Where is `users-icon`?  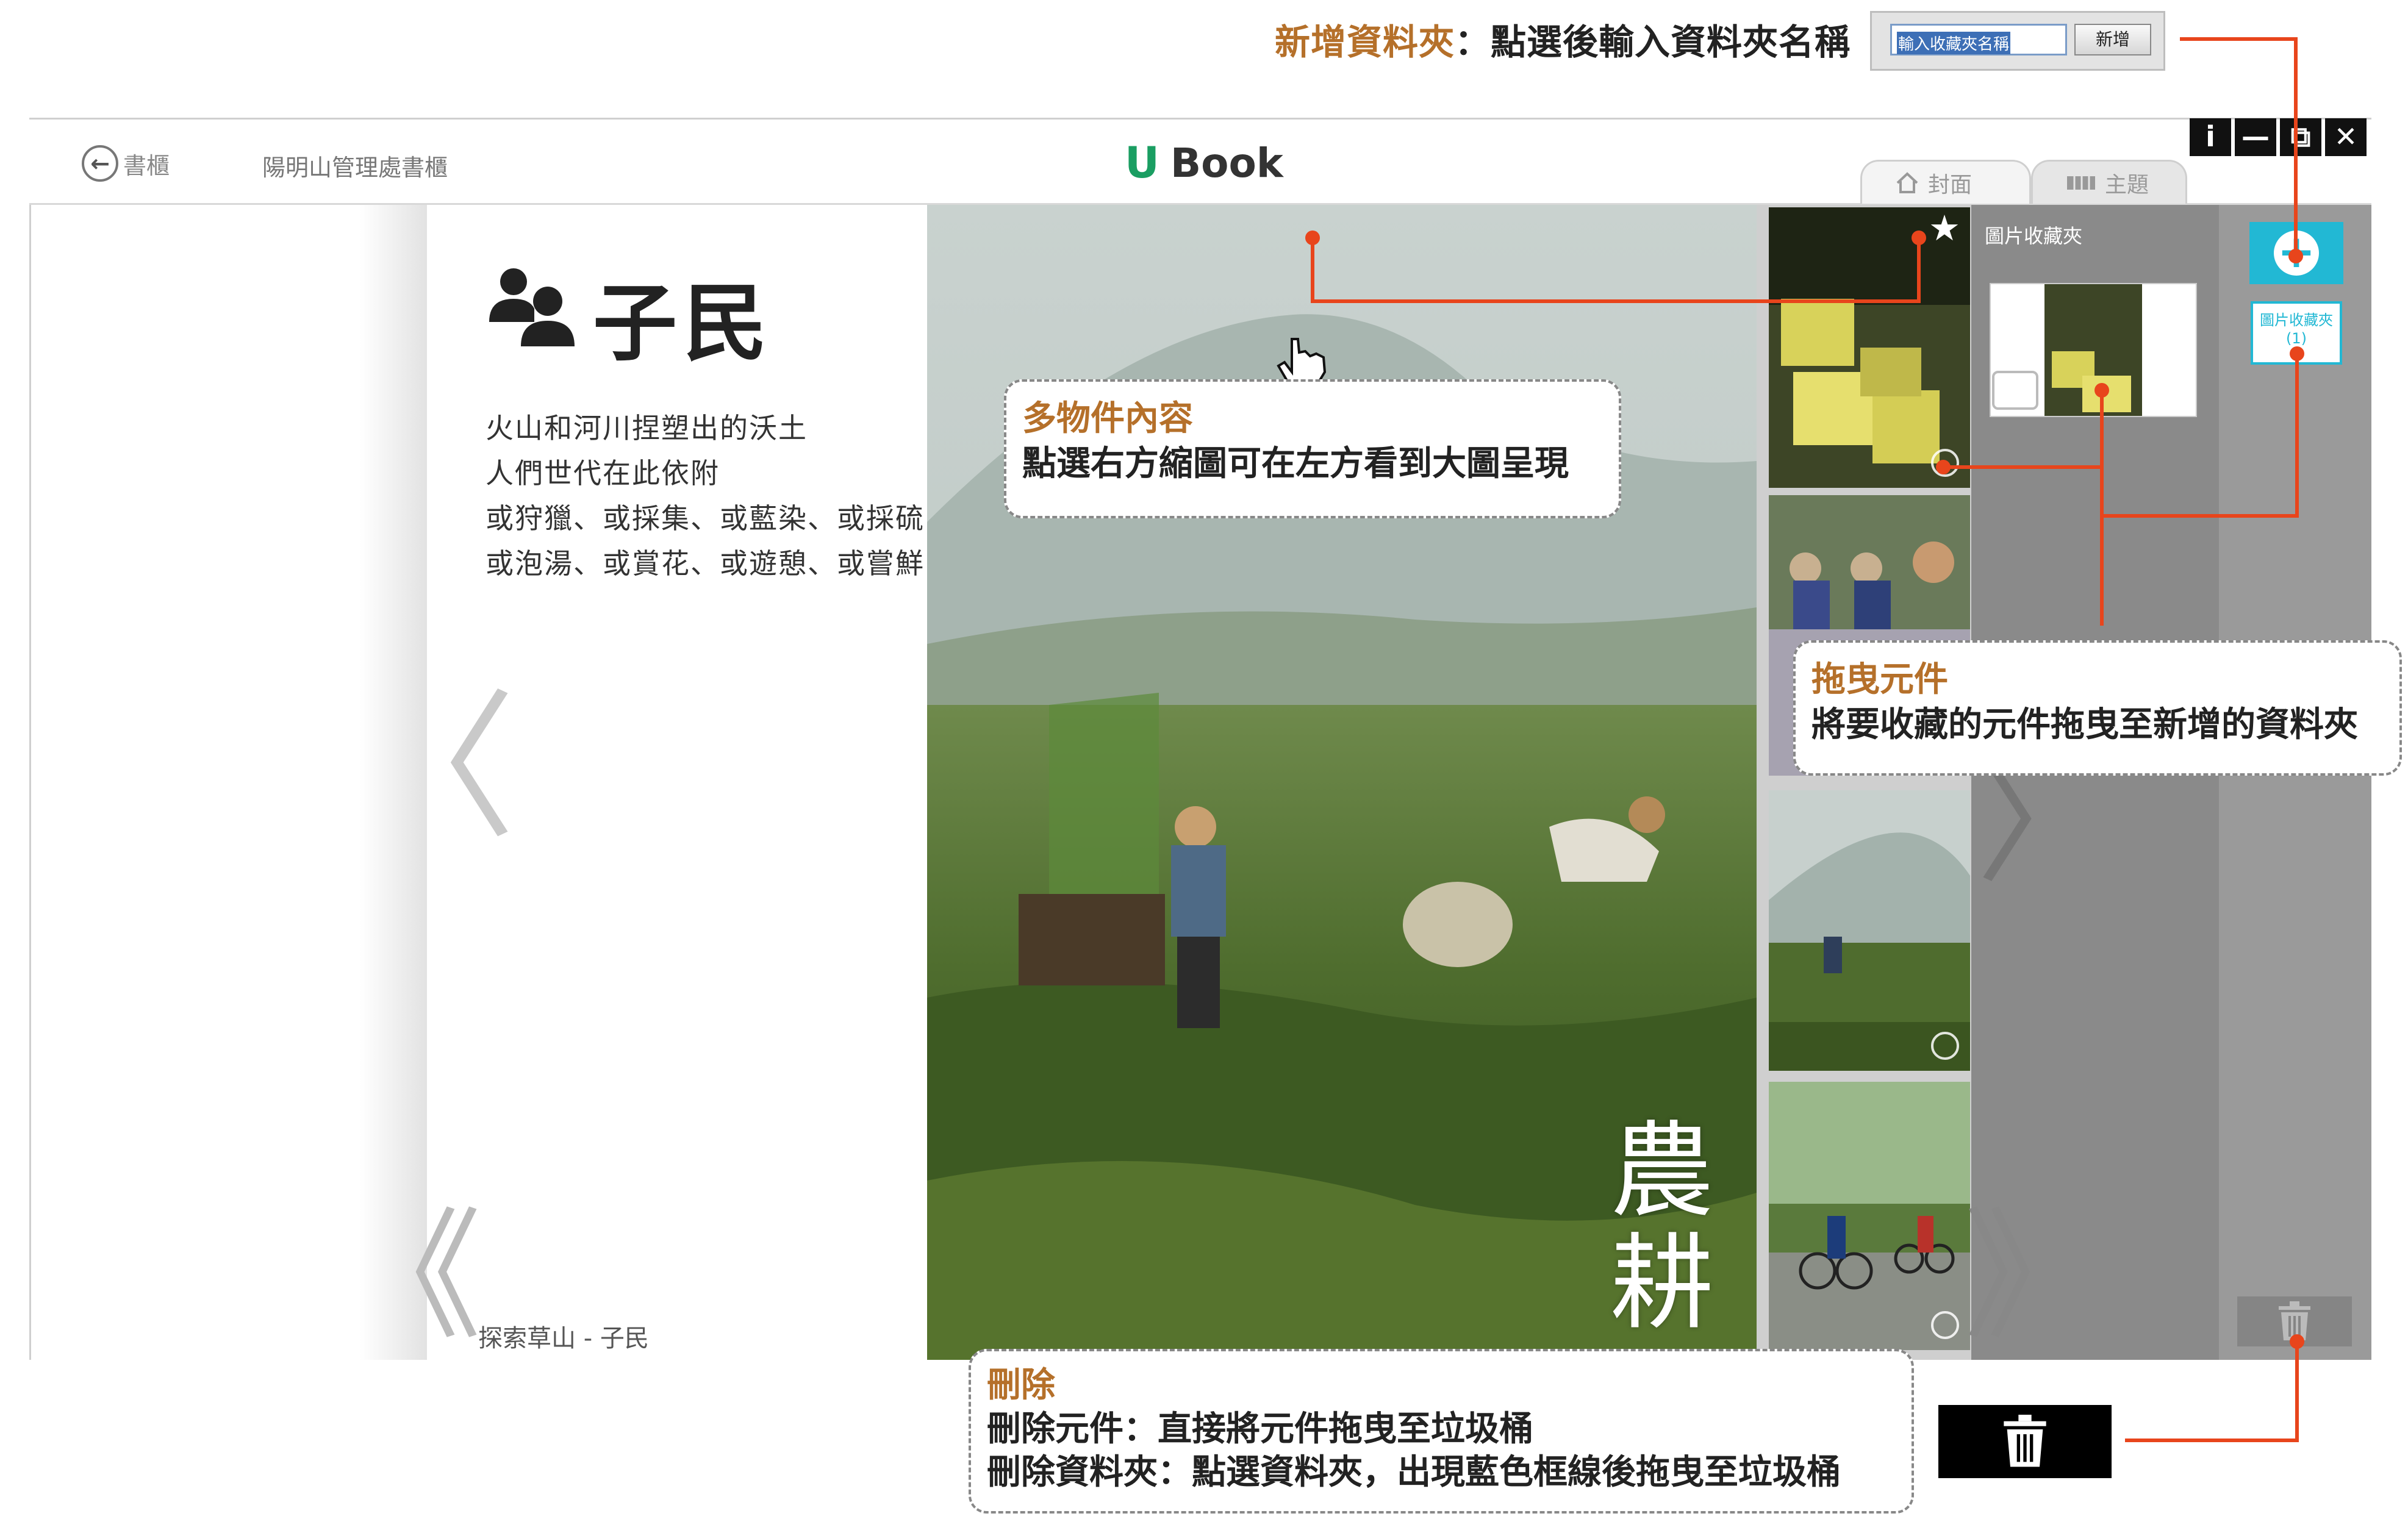
users-icon is located at coordinates (532, 307).